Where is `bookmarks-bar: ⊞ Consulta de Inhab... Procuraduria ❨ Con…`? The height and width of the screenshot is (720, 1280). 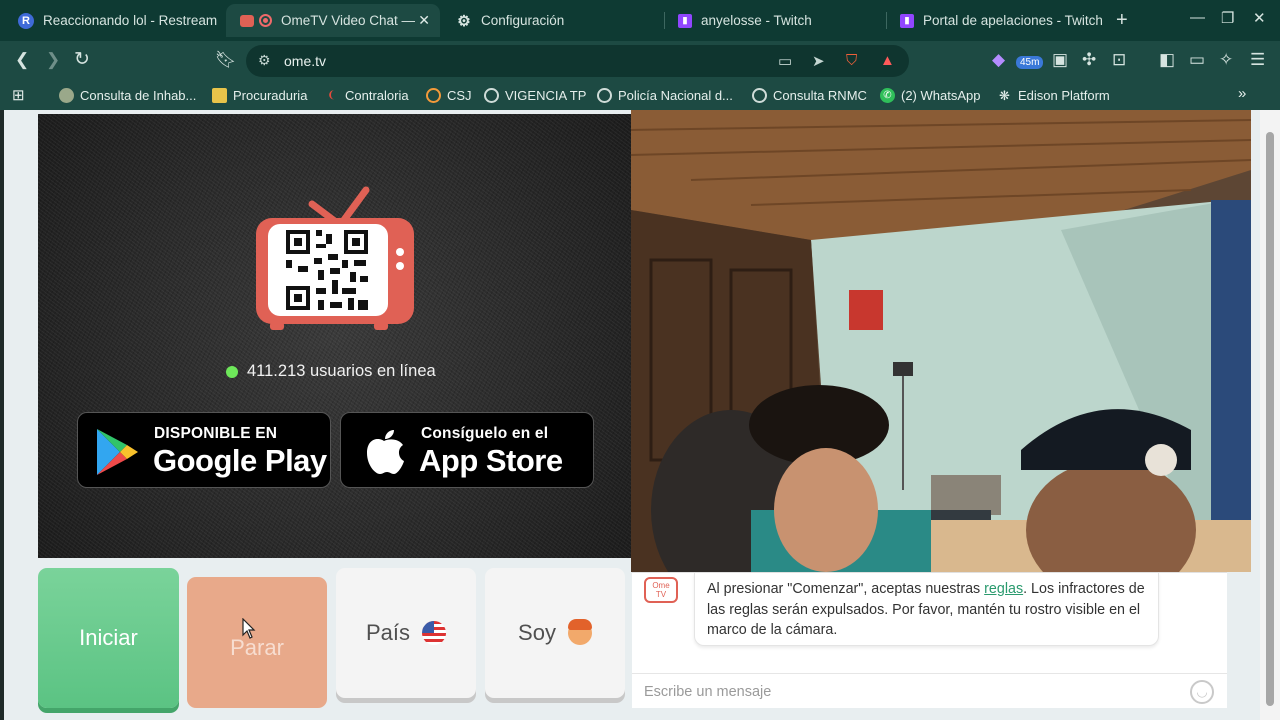 bookmarks-bar: ⊞ Consulta de Inhab... Procuraduria ❨ Con… is located at coordinates (640, 95).